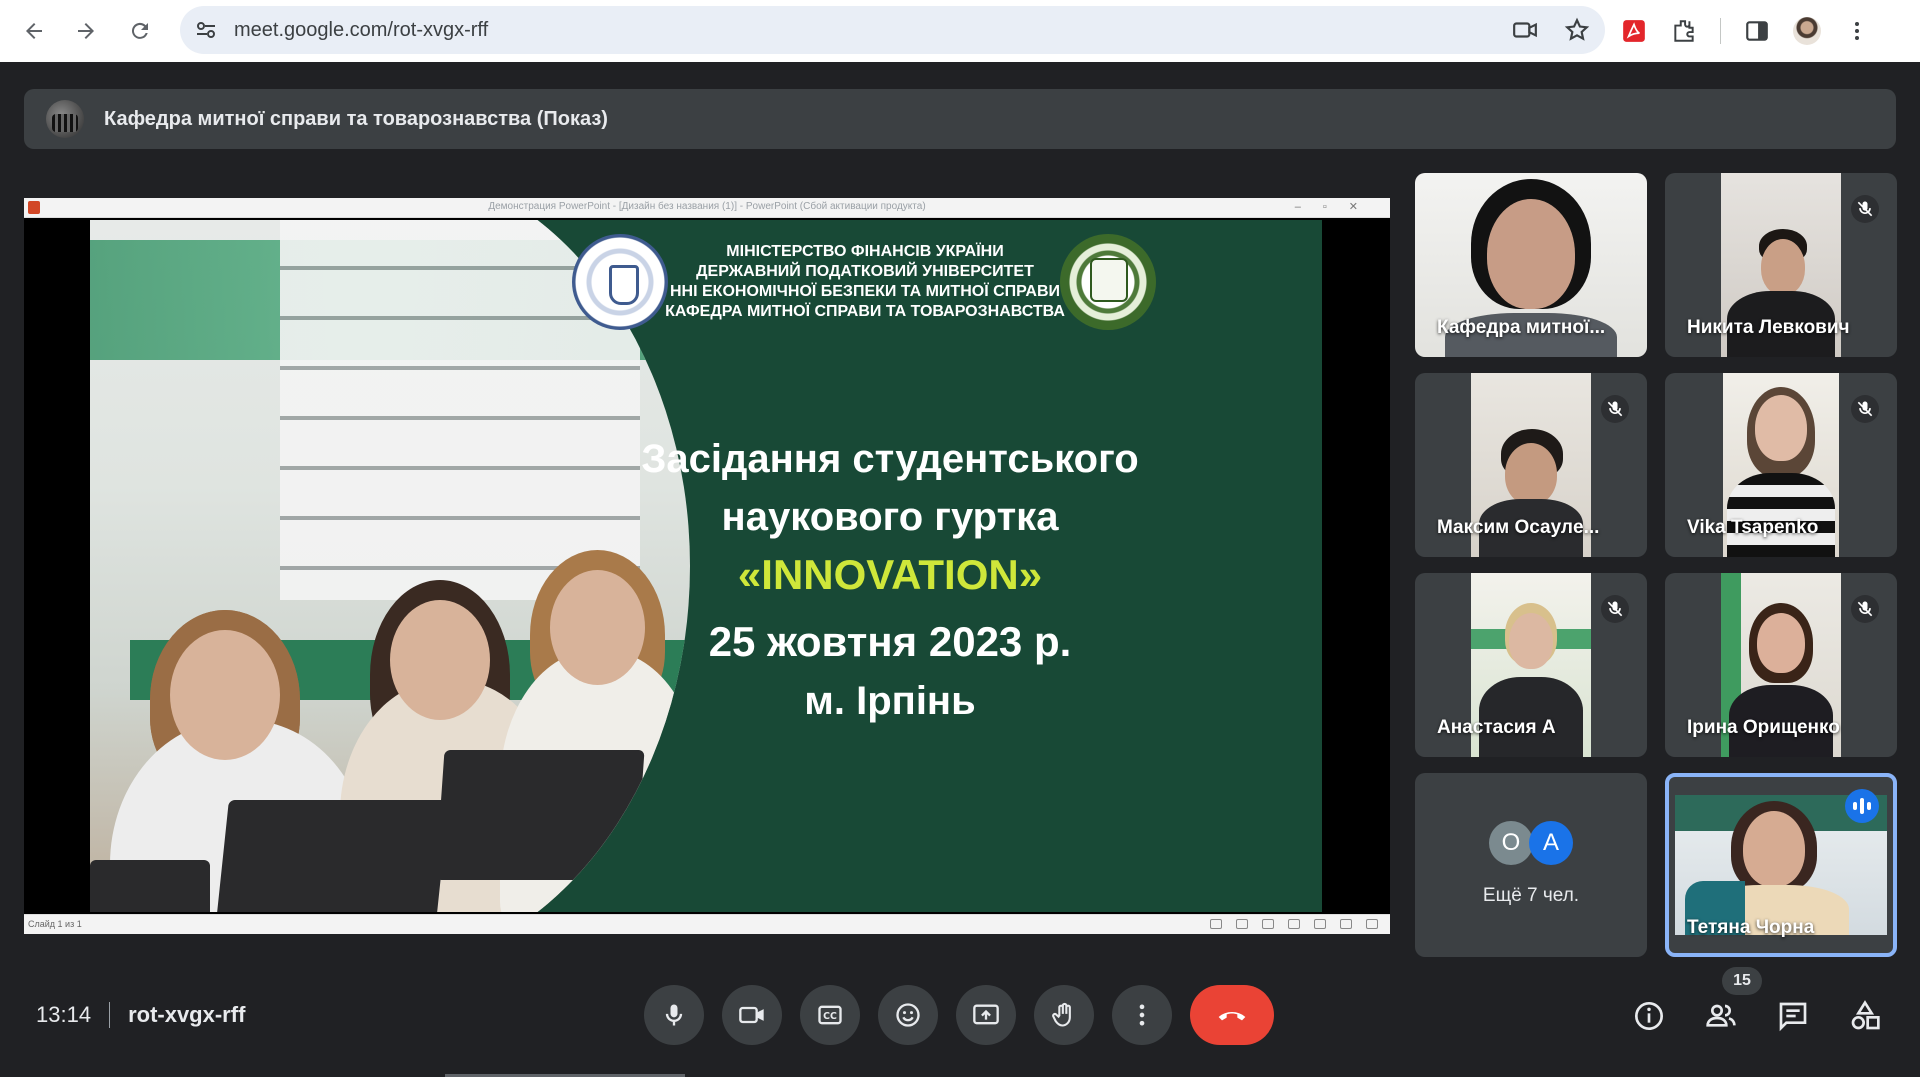 The height and width of the screenshot is (1077, 1920). Describe the element at coordinates (1781, 465) in the screenshot. I see `participant-tile: Vika Tsapenko` at that location.